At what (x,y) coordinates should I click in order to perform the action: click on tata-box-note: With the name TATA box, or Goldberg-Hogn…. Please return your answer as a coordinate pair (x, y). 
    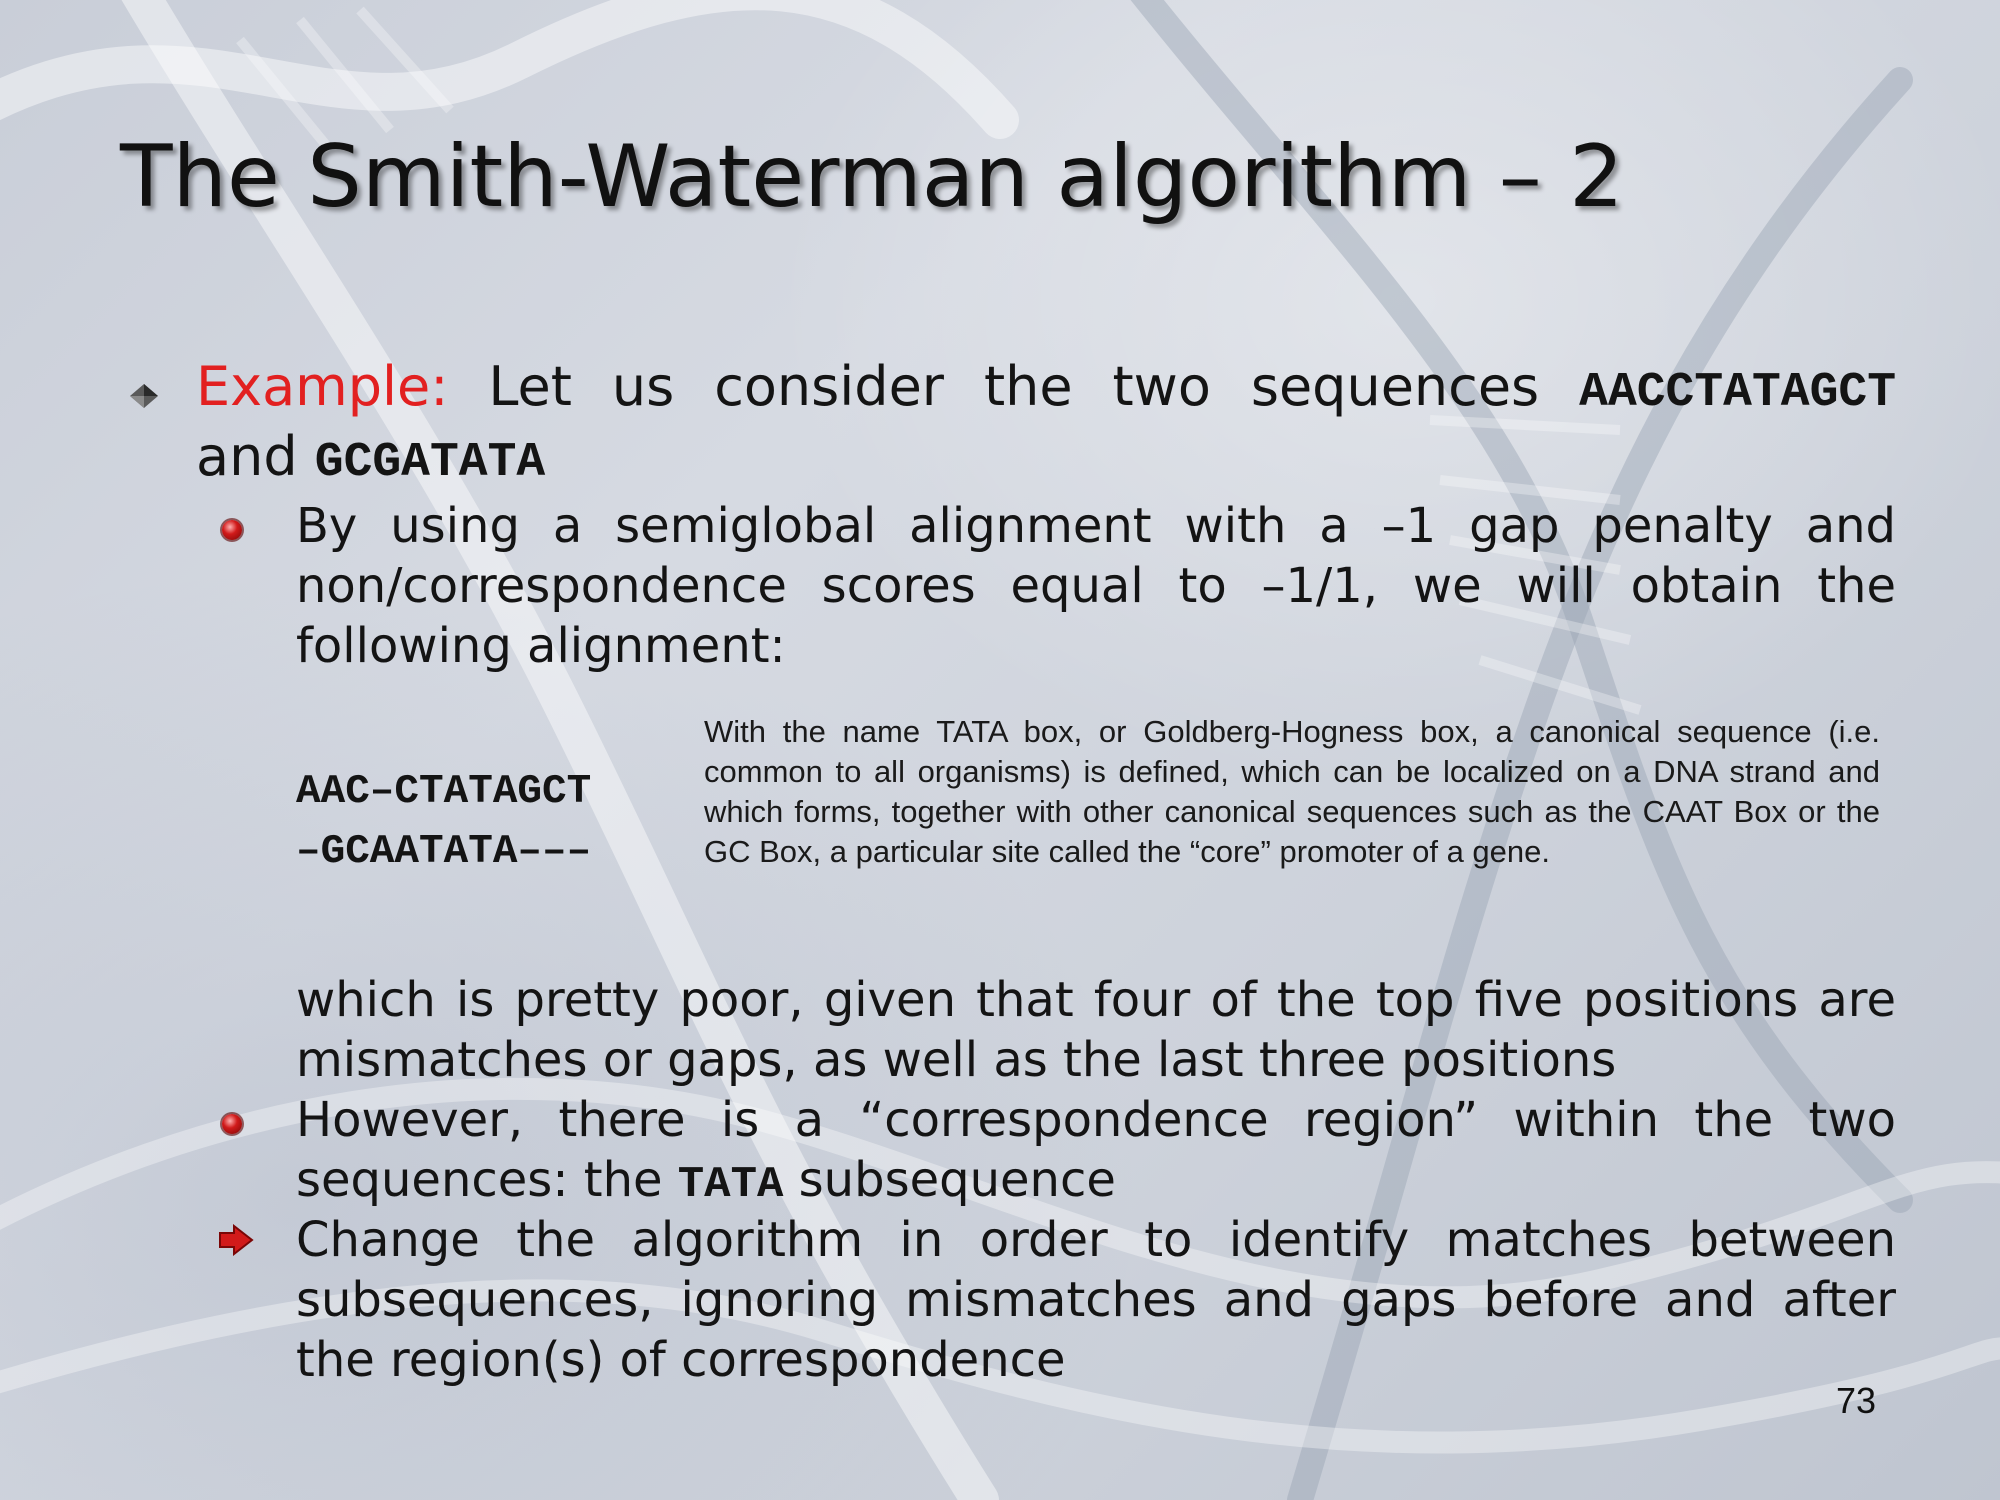
    Looking at the image, I should click on (1292, 791).